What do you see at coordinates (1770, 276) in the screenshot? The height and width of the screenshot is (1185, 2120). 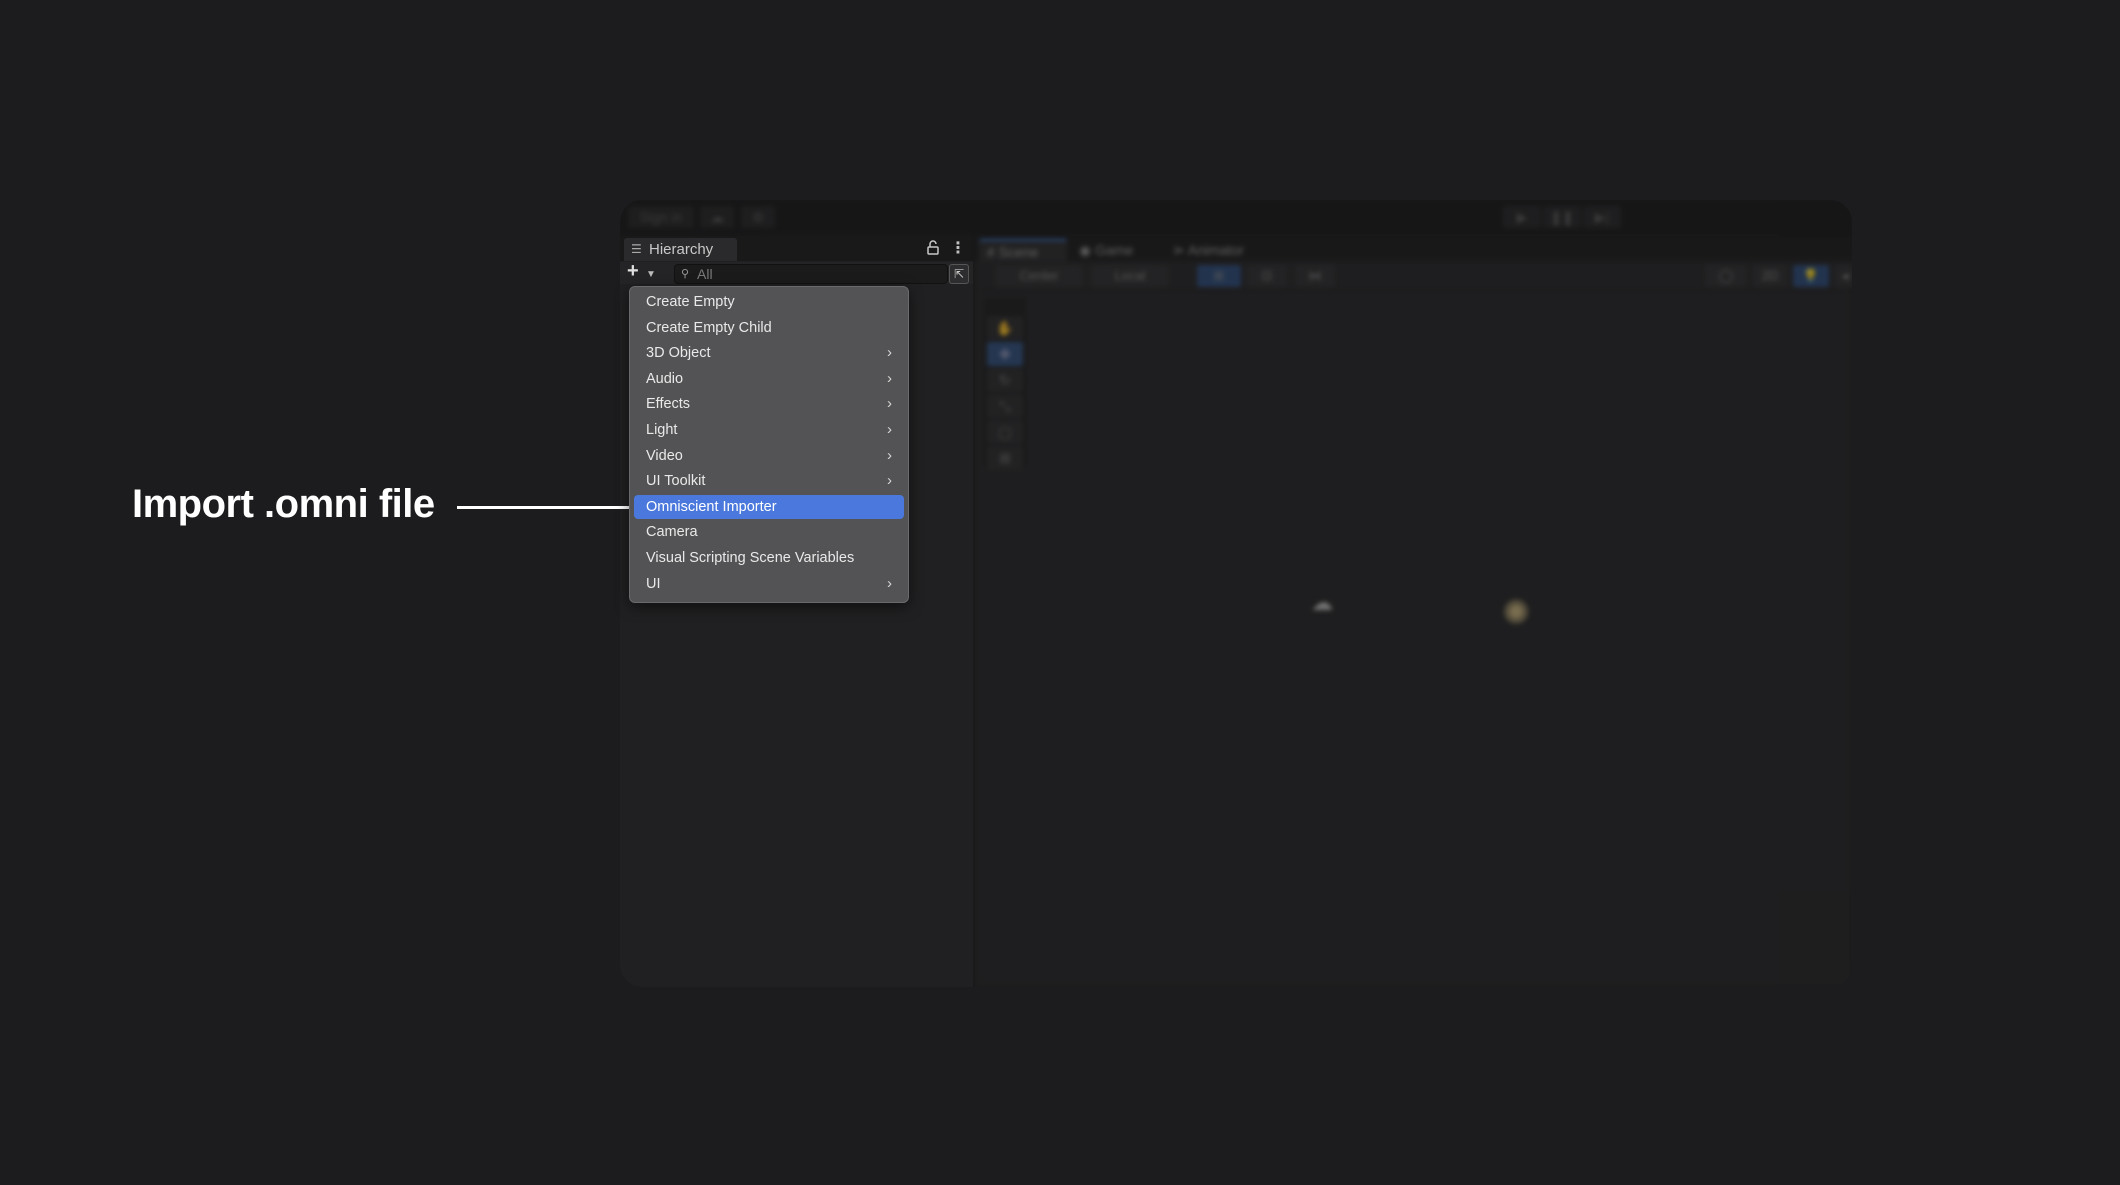 I see `toggle-2d-button: 2D` at bounding box center [1770, 276].